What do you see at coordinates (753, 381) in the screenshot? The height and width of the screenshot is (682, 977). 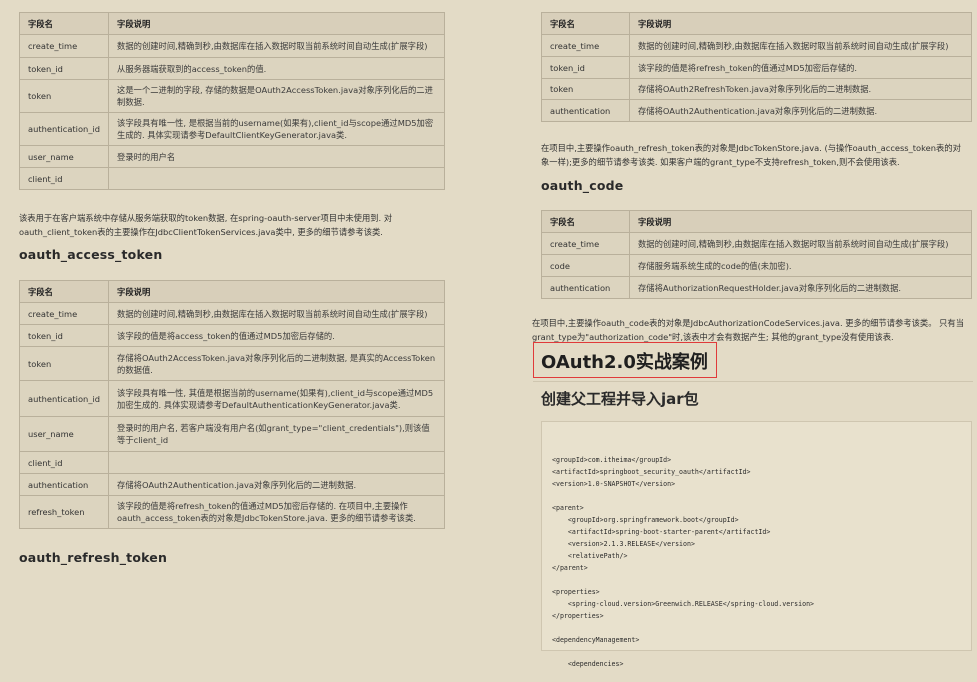 I see `heading-divider` at bounding box center [753, 381].